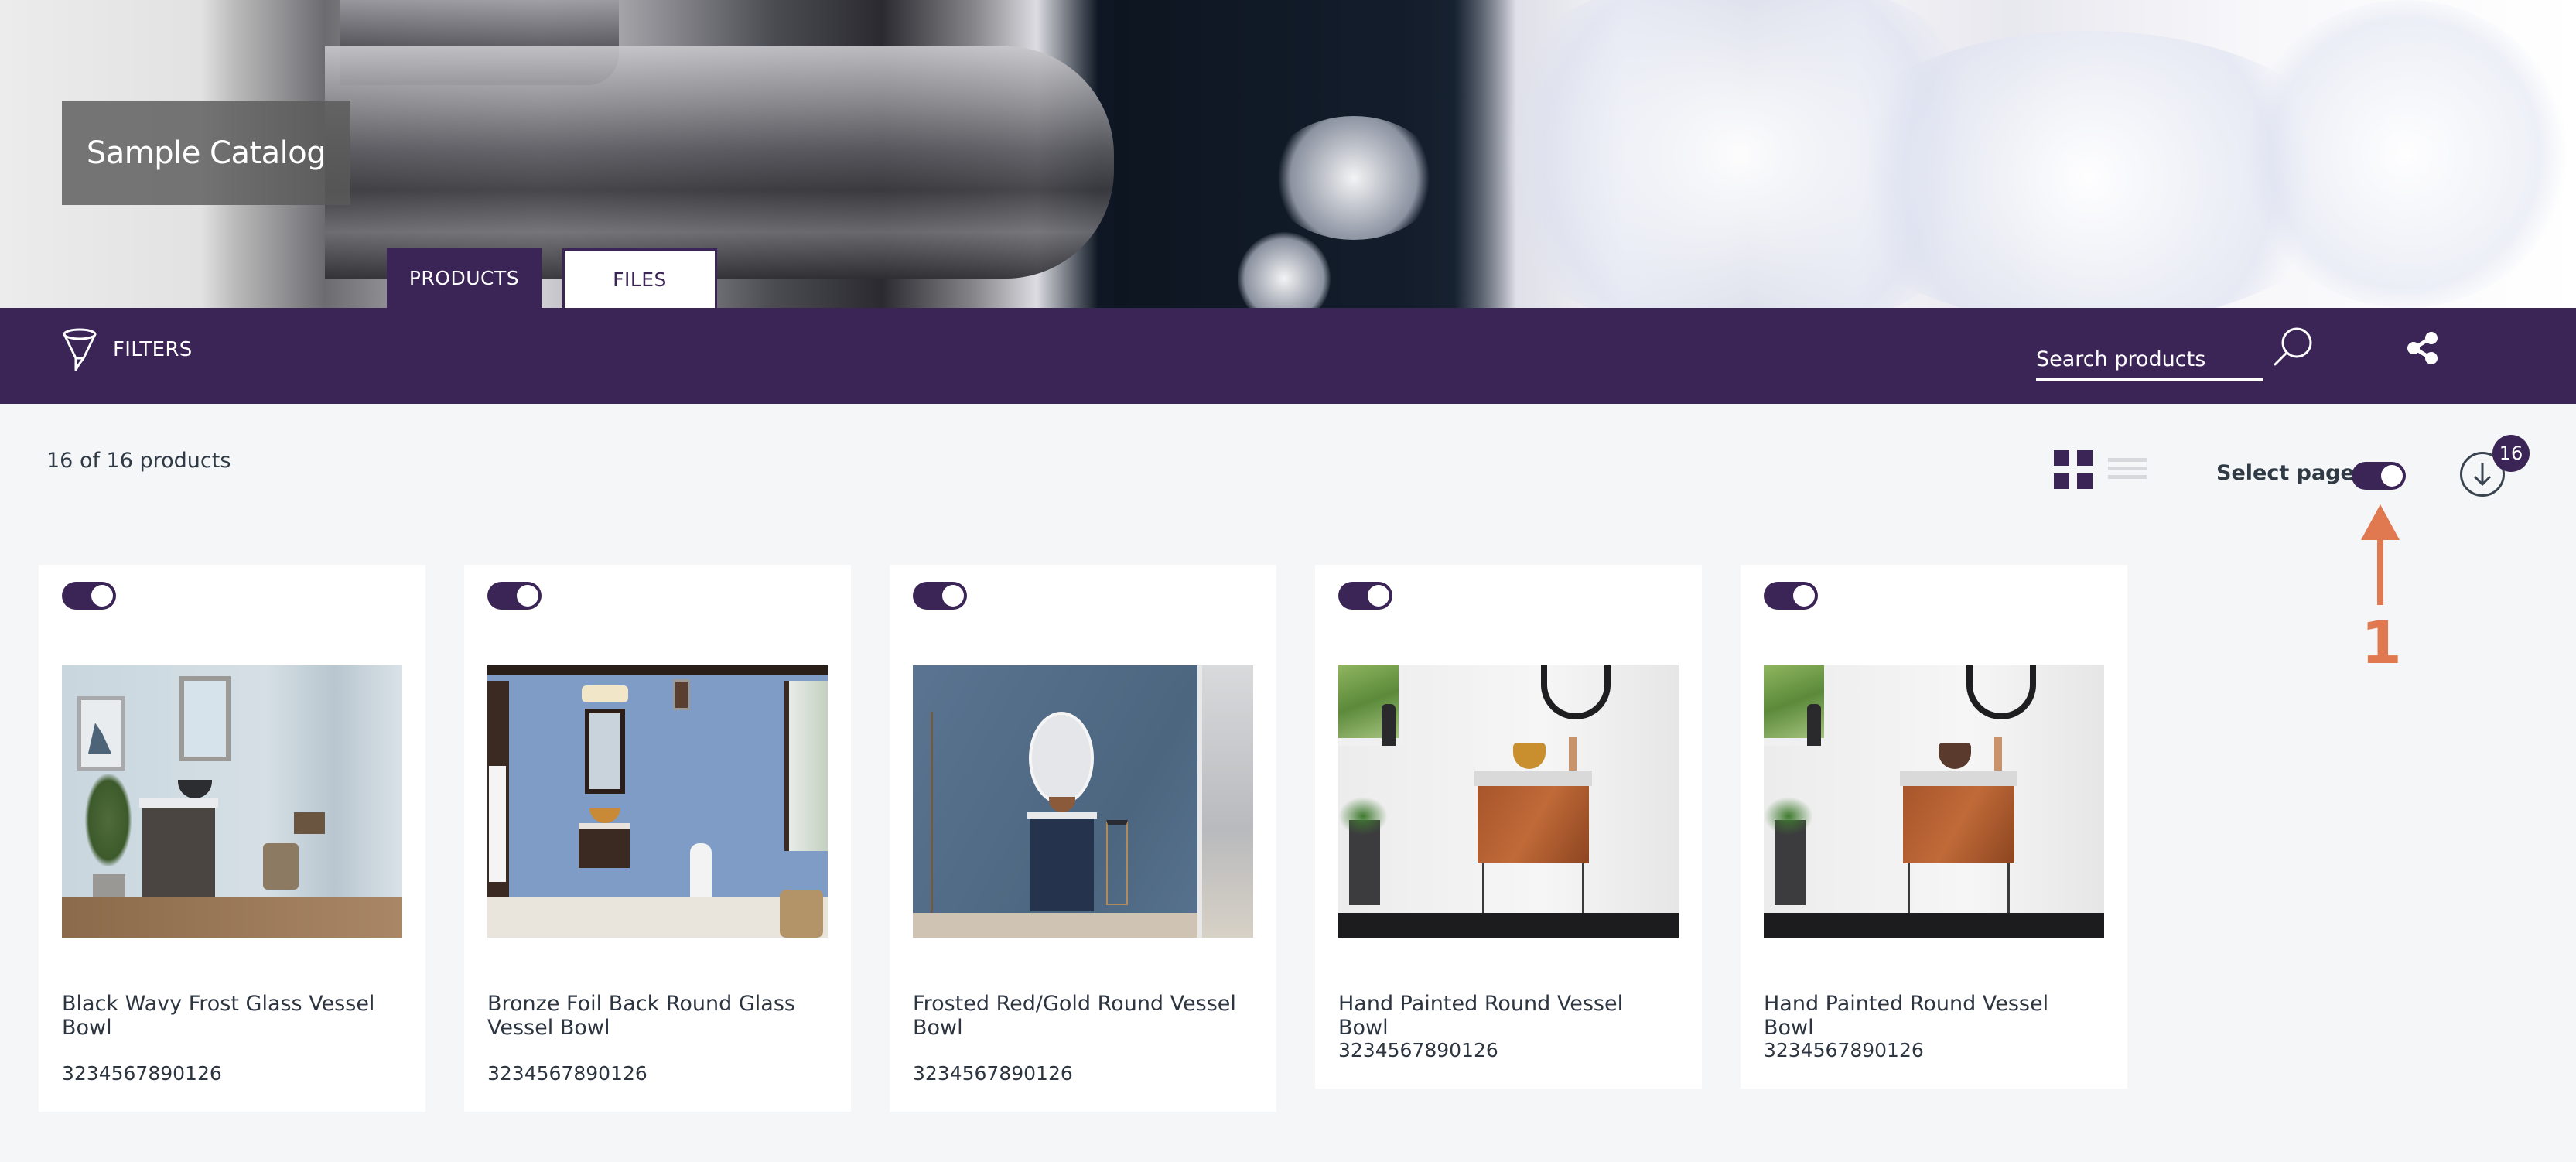  Describe the element at coordinates (2380, 554) in the screenshot. I see `annotation-arrow-icon` at that location.